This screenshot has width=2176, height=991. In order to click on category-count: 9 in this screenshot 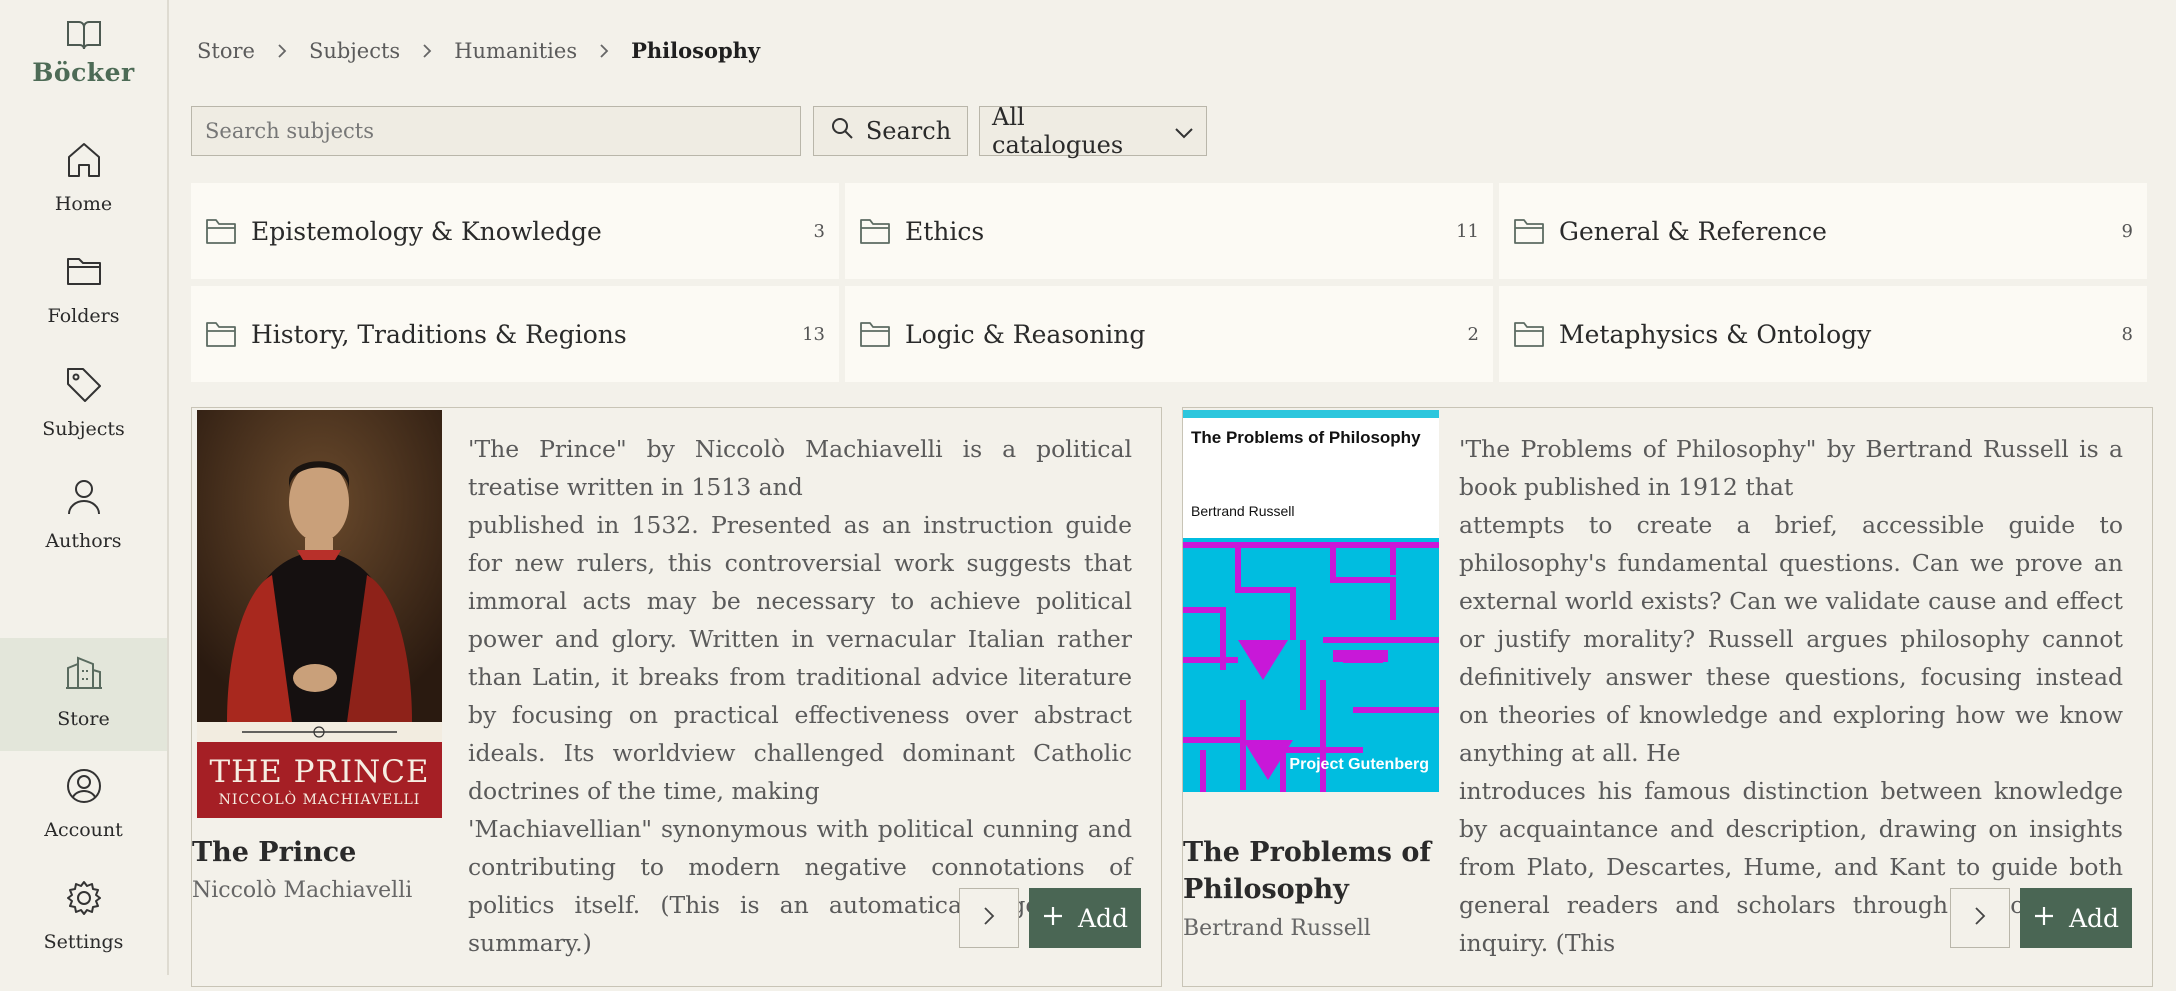, I will do `click(2127, 231)`.